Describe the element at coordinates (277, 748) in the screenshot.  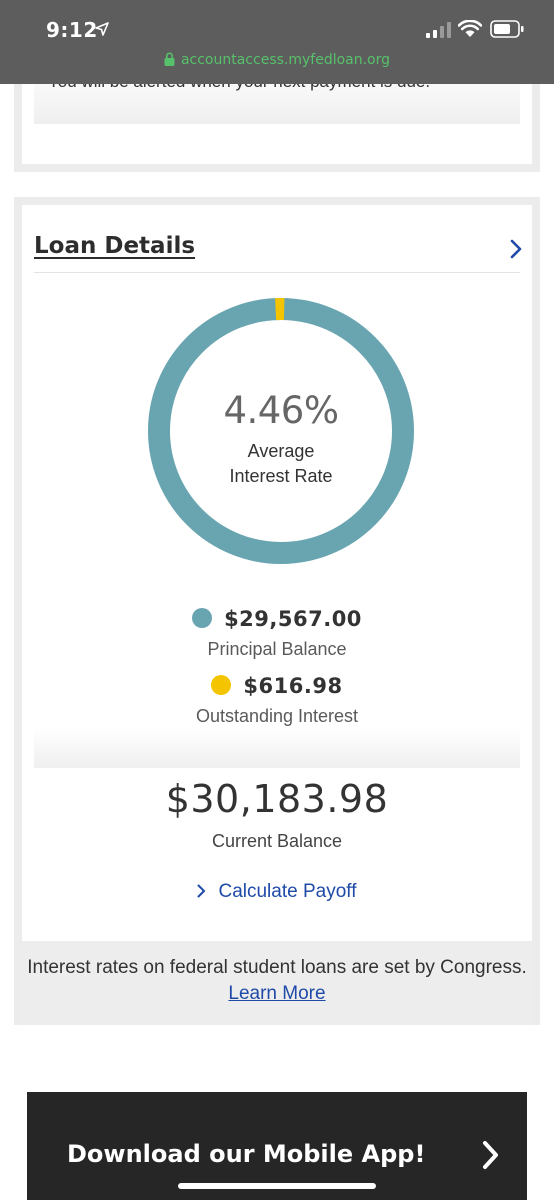
I see `section-divider-band` at that location.